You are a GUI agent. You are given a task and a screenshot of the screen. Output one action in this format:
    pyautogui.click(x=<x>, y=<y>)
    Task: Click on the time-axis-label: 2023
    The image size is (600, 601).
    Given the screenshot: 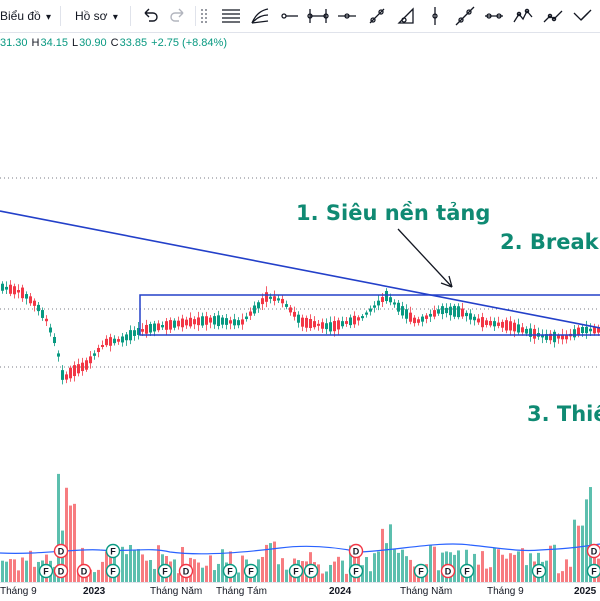 What is the action you would take?
    pyautogui.click(x=94, y=591)
    